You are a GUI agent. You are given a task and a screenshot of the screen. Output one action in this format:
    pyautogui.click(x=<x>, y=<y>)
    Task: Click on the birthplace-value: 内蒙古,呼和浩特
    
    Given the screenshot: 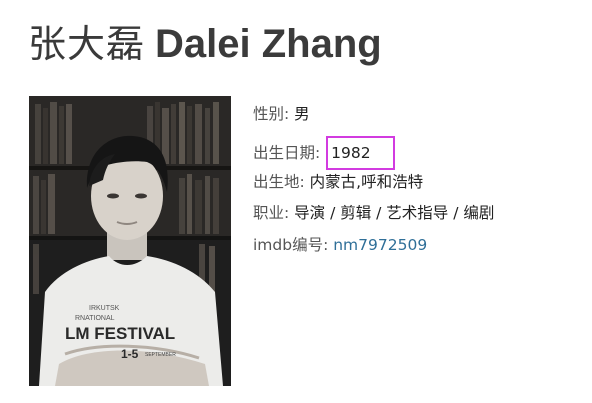 What is the action you would take?
    pyautogui.click(x=366, y=182)
    